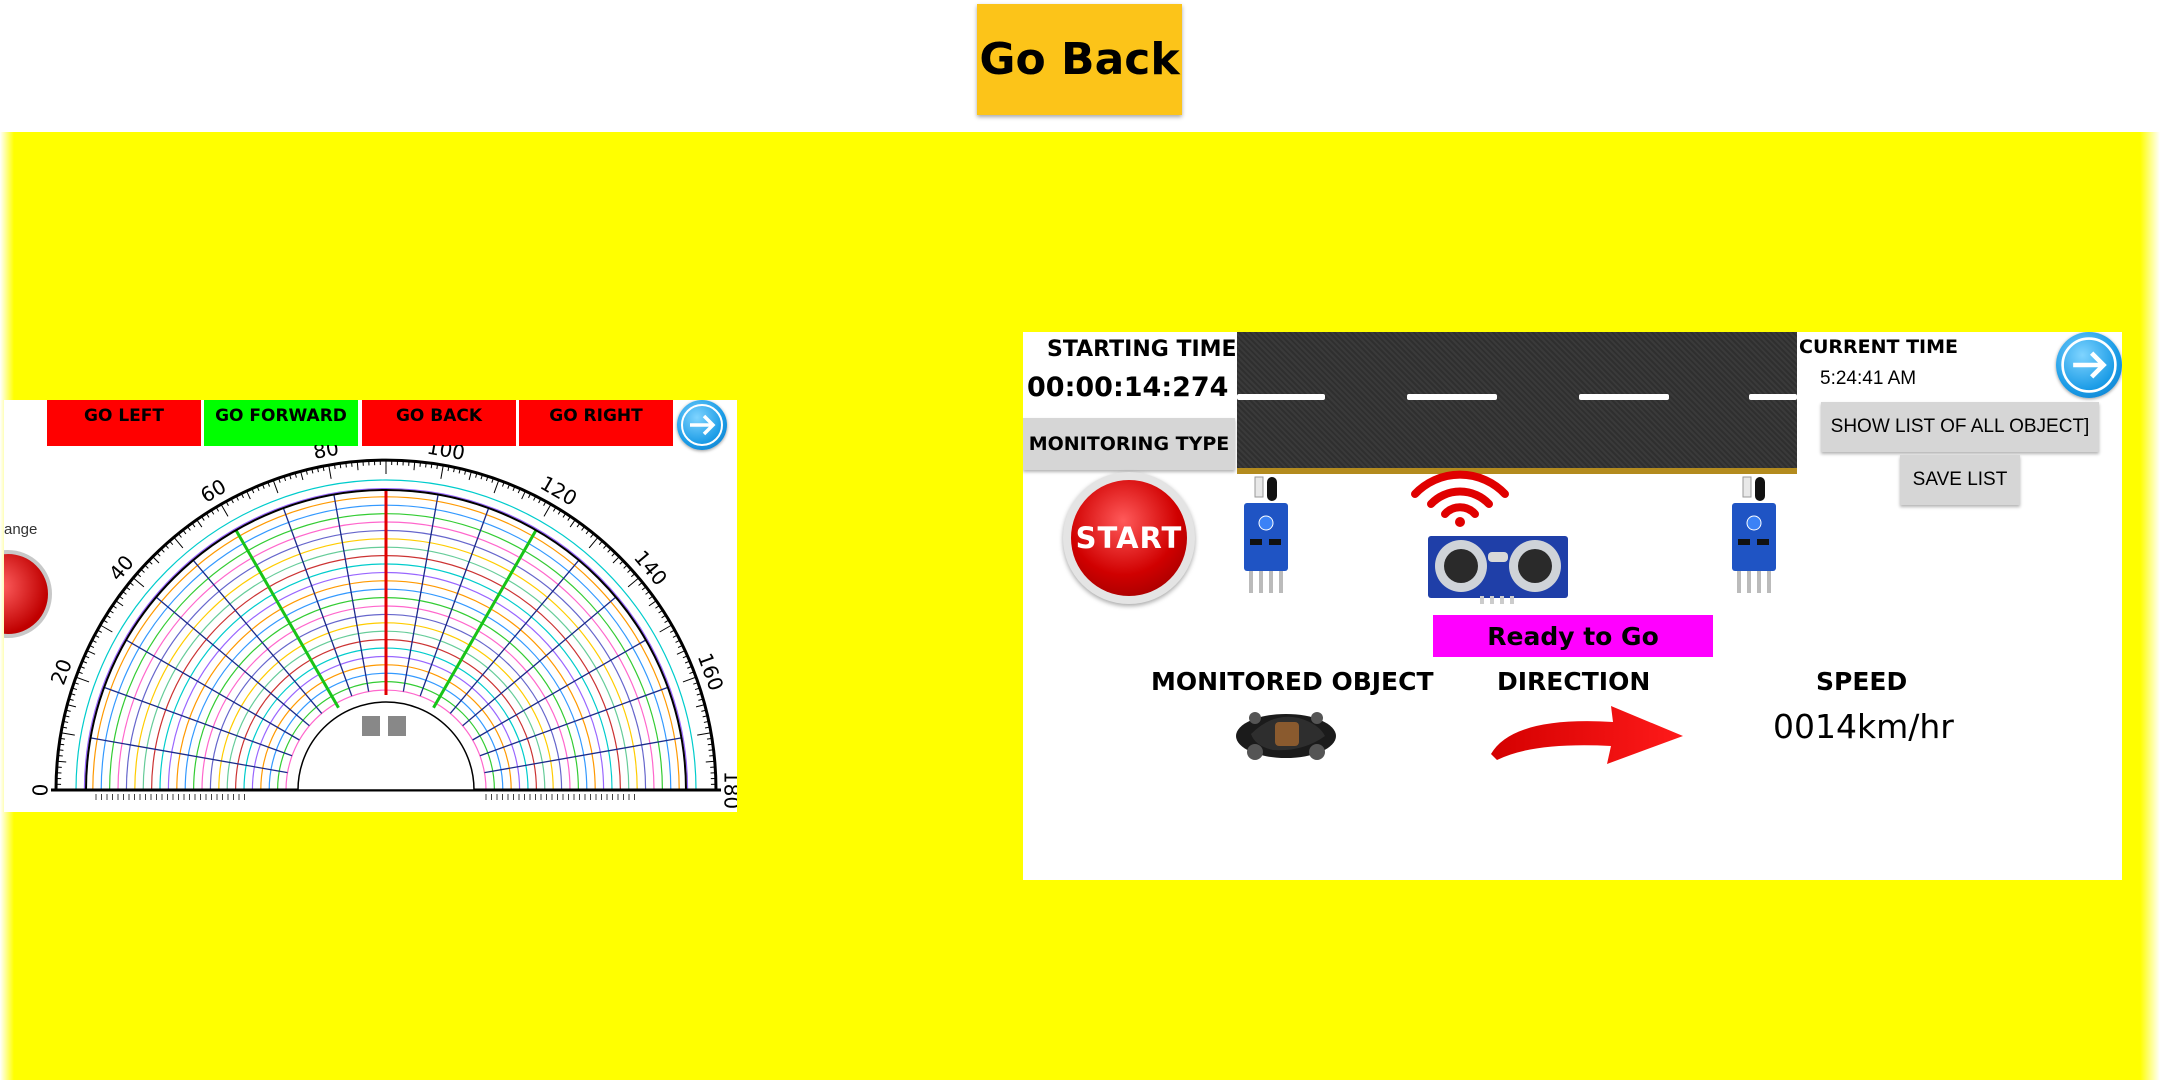 This screenshot has height=1080, width=2160. Describe the element at coordinates (1292, 681) in the screenshot. I see `monitored-object-label: MONITORED OBJECT` at that location.